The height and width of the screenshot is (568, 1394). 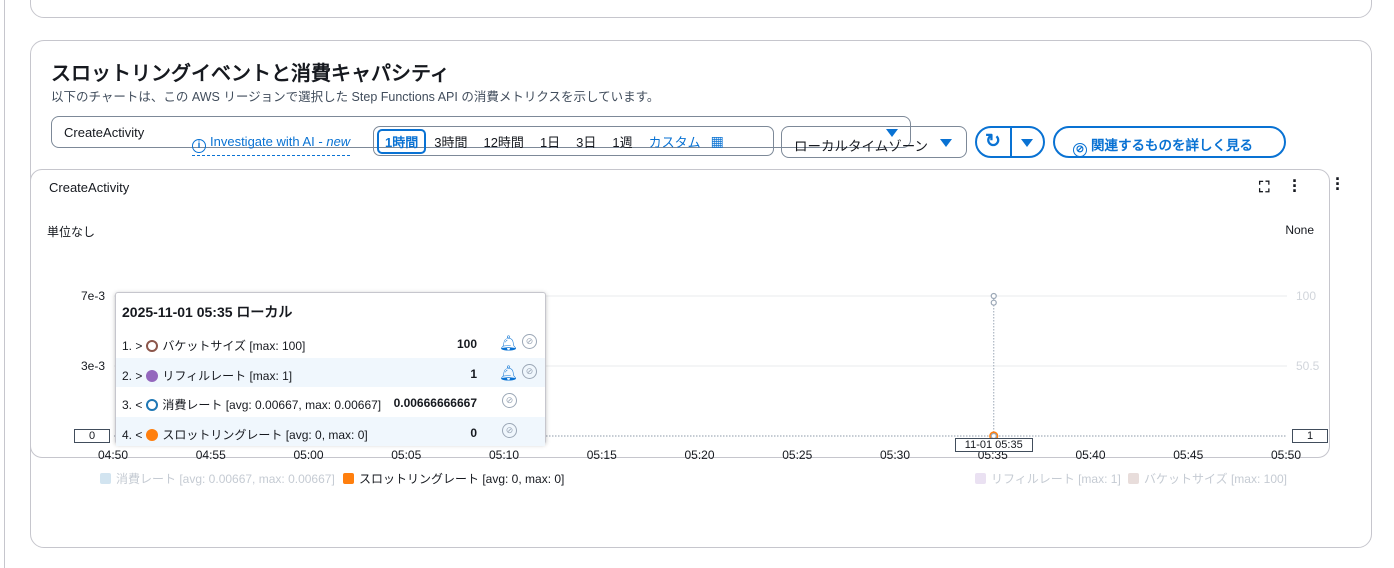 What do you see at coordinates (1286, 455) in the screenshot?
I see `x-tick-label: 05:50` at bounding box center [1286, 455].